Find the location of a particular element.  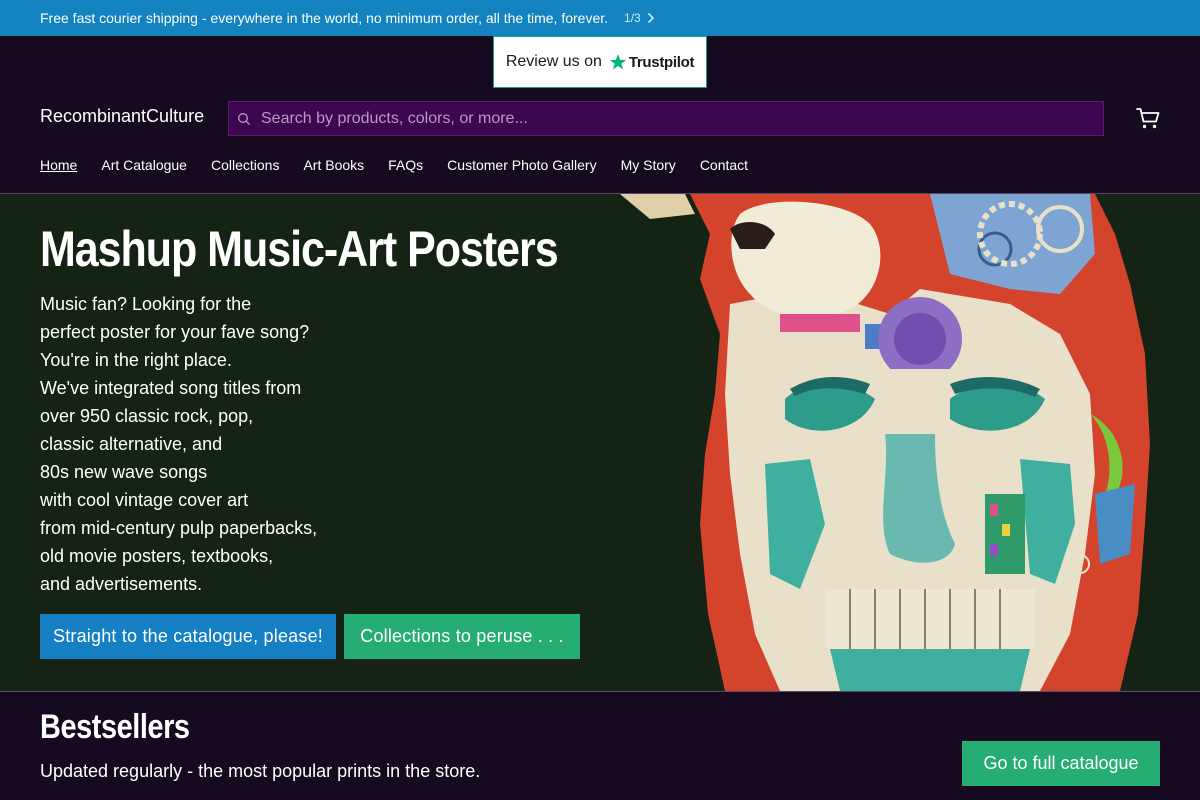

hero-title: Mashup Music-Art Posters is located at coordinates (299, 249).